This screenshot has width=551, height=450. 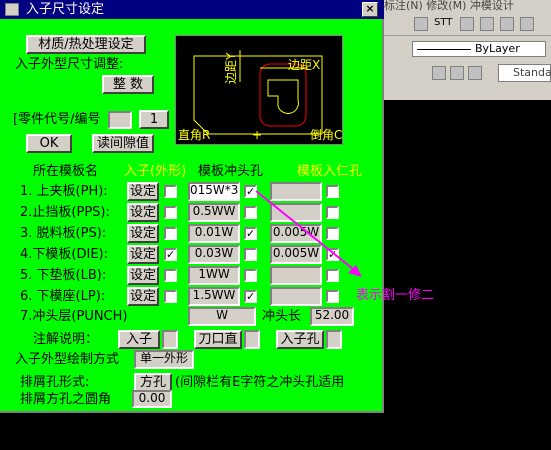 I want to click on corner-r-label: 直角R, so click(x=194, y=135).